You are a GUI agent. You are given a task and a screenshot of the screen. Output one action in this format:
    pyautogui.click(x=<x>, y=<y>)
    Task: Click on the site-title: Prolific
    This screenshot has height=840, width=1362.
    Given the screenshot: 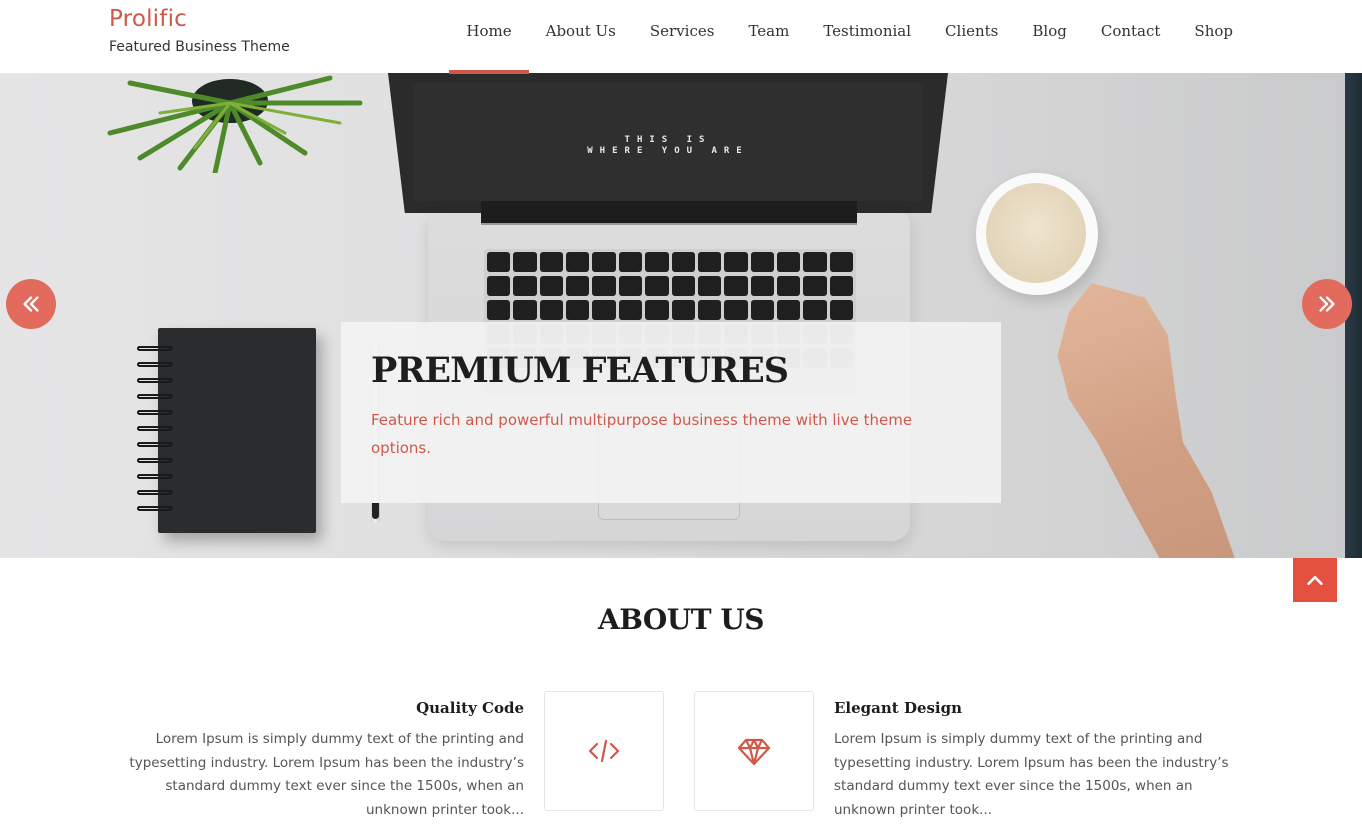 What is the action you would take?
    pyautogui.click(x=199, y=19)
    